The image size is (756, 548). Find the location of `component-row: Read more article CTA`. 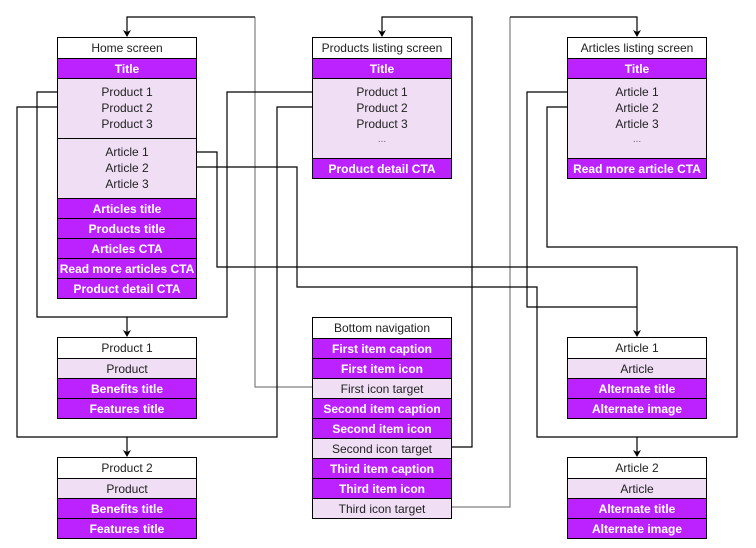

component-row: Read more article CTA is located at coordinates (637, 168).